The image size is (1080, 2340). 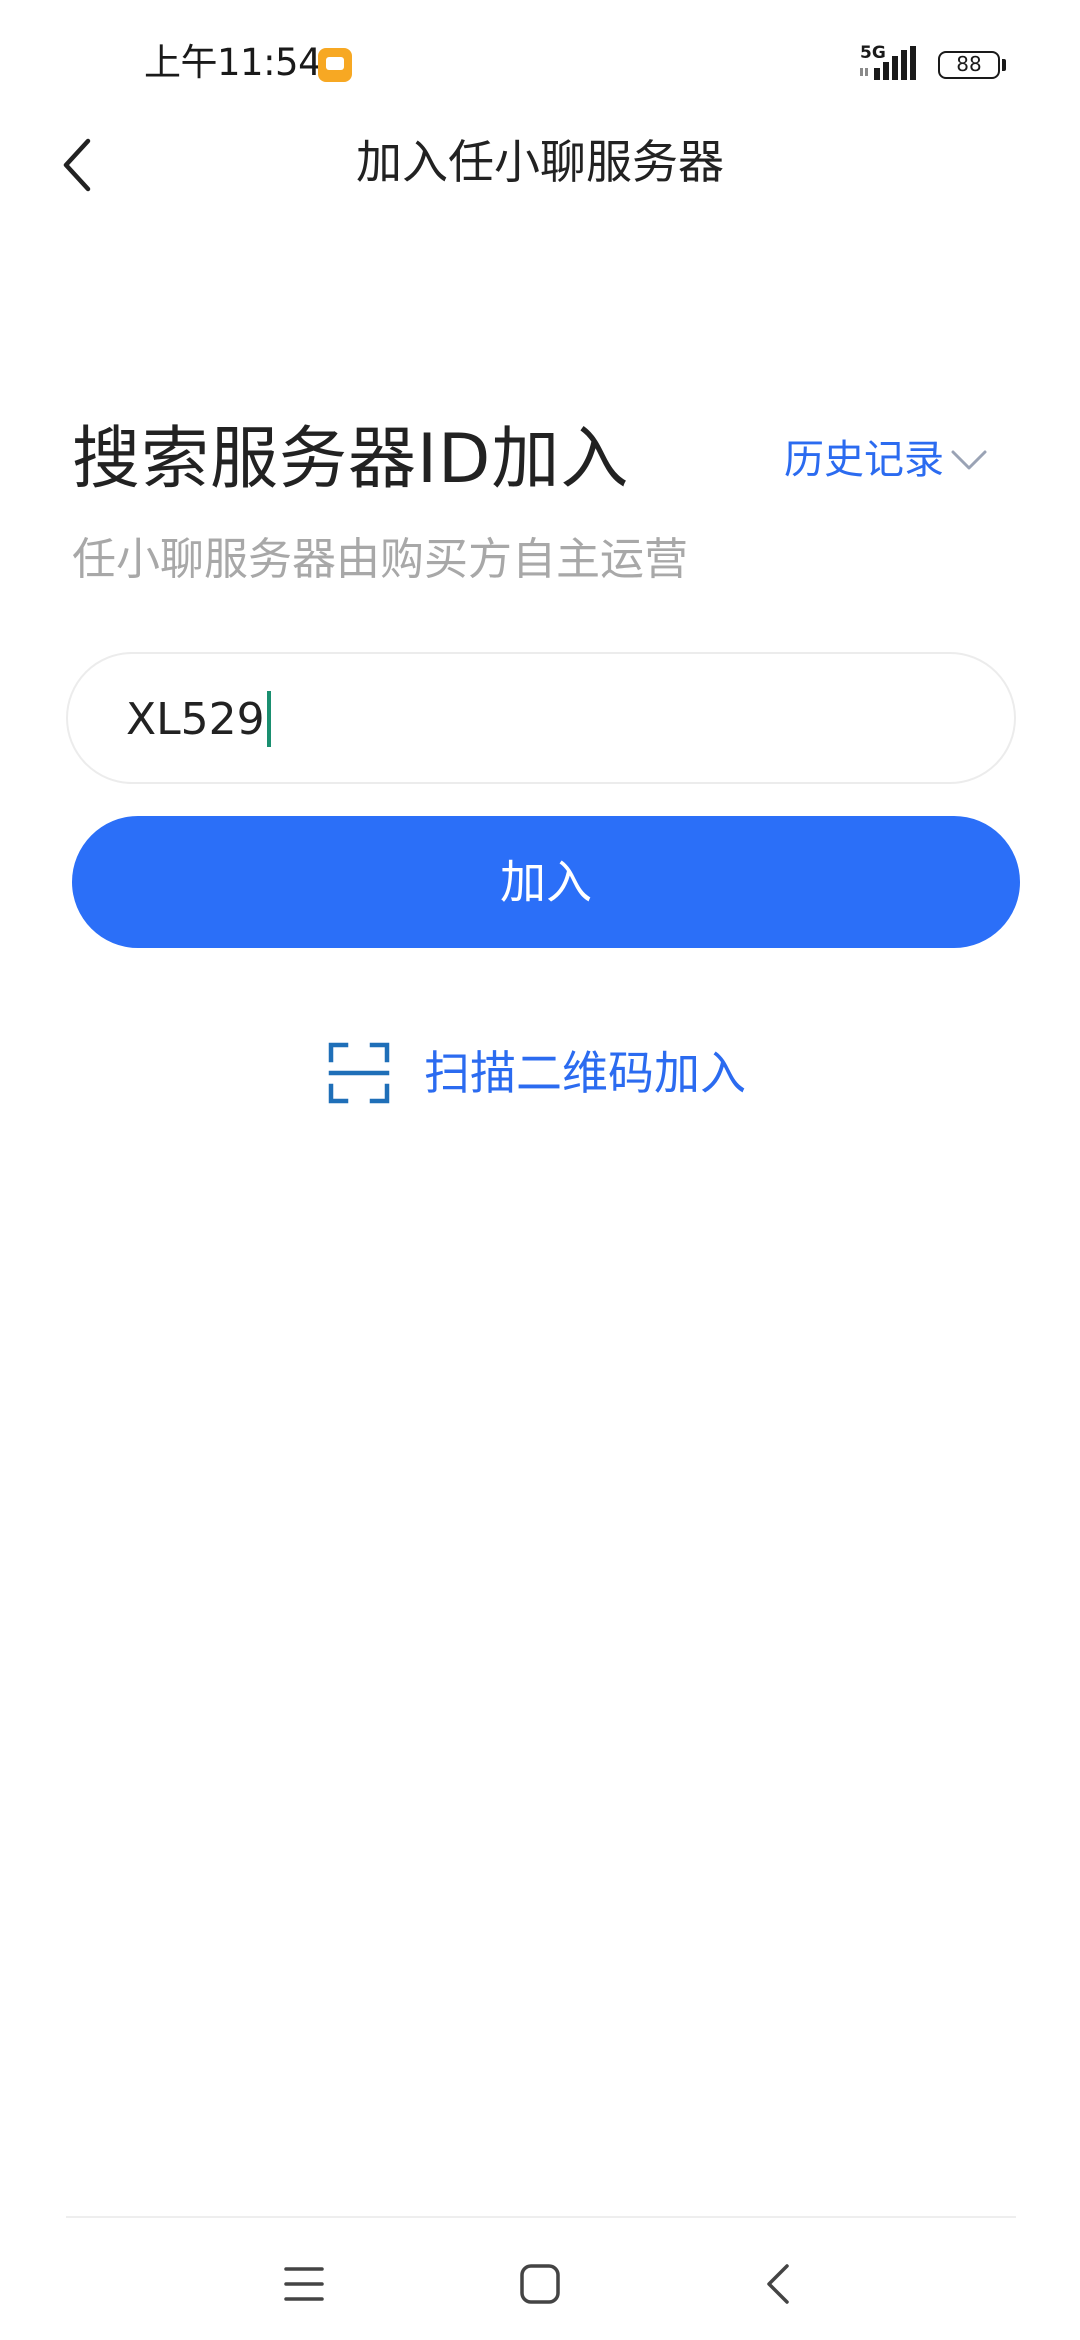 What do you see at coordinates (540, 60) in the screenshot?
I see `status-bar: 上午11:54 5G 88` at bounding box center [540, 60].